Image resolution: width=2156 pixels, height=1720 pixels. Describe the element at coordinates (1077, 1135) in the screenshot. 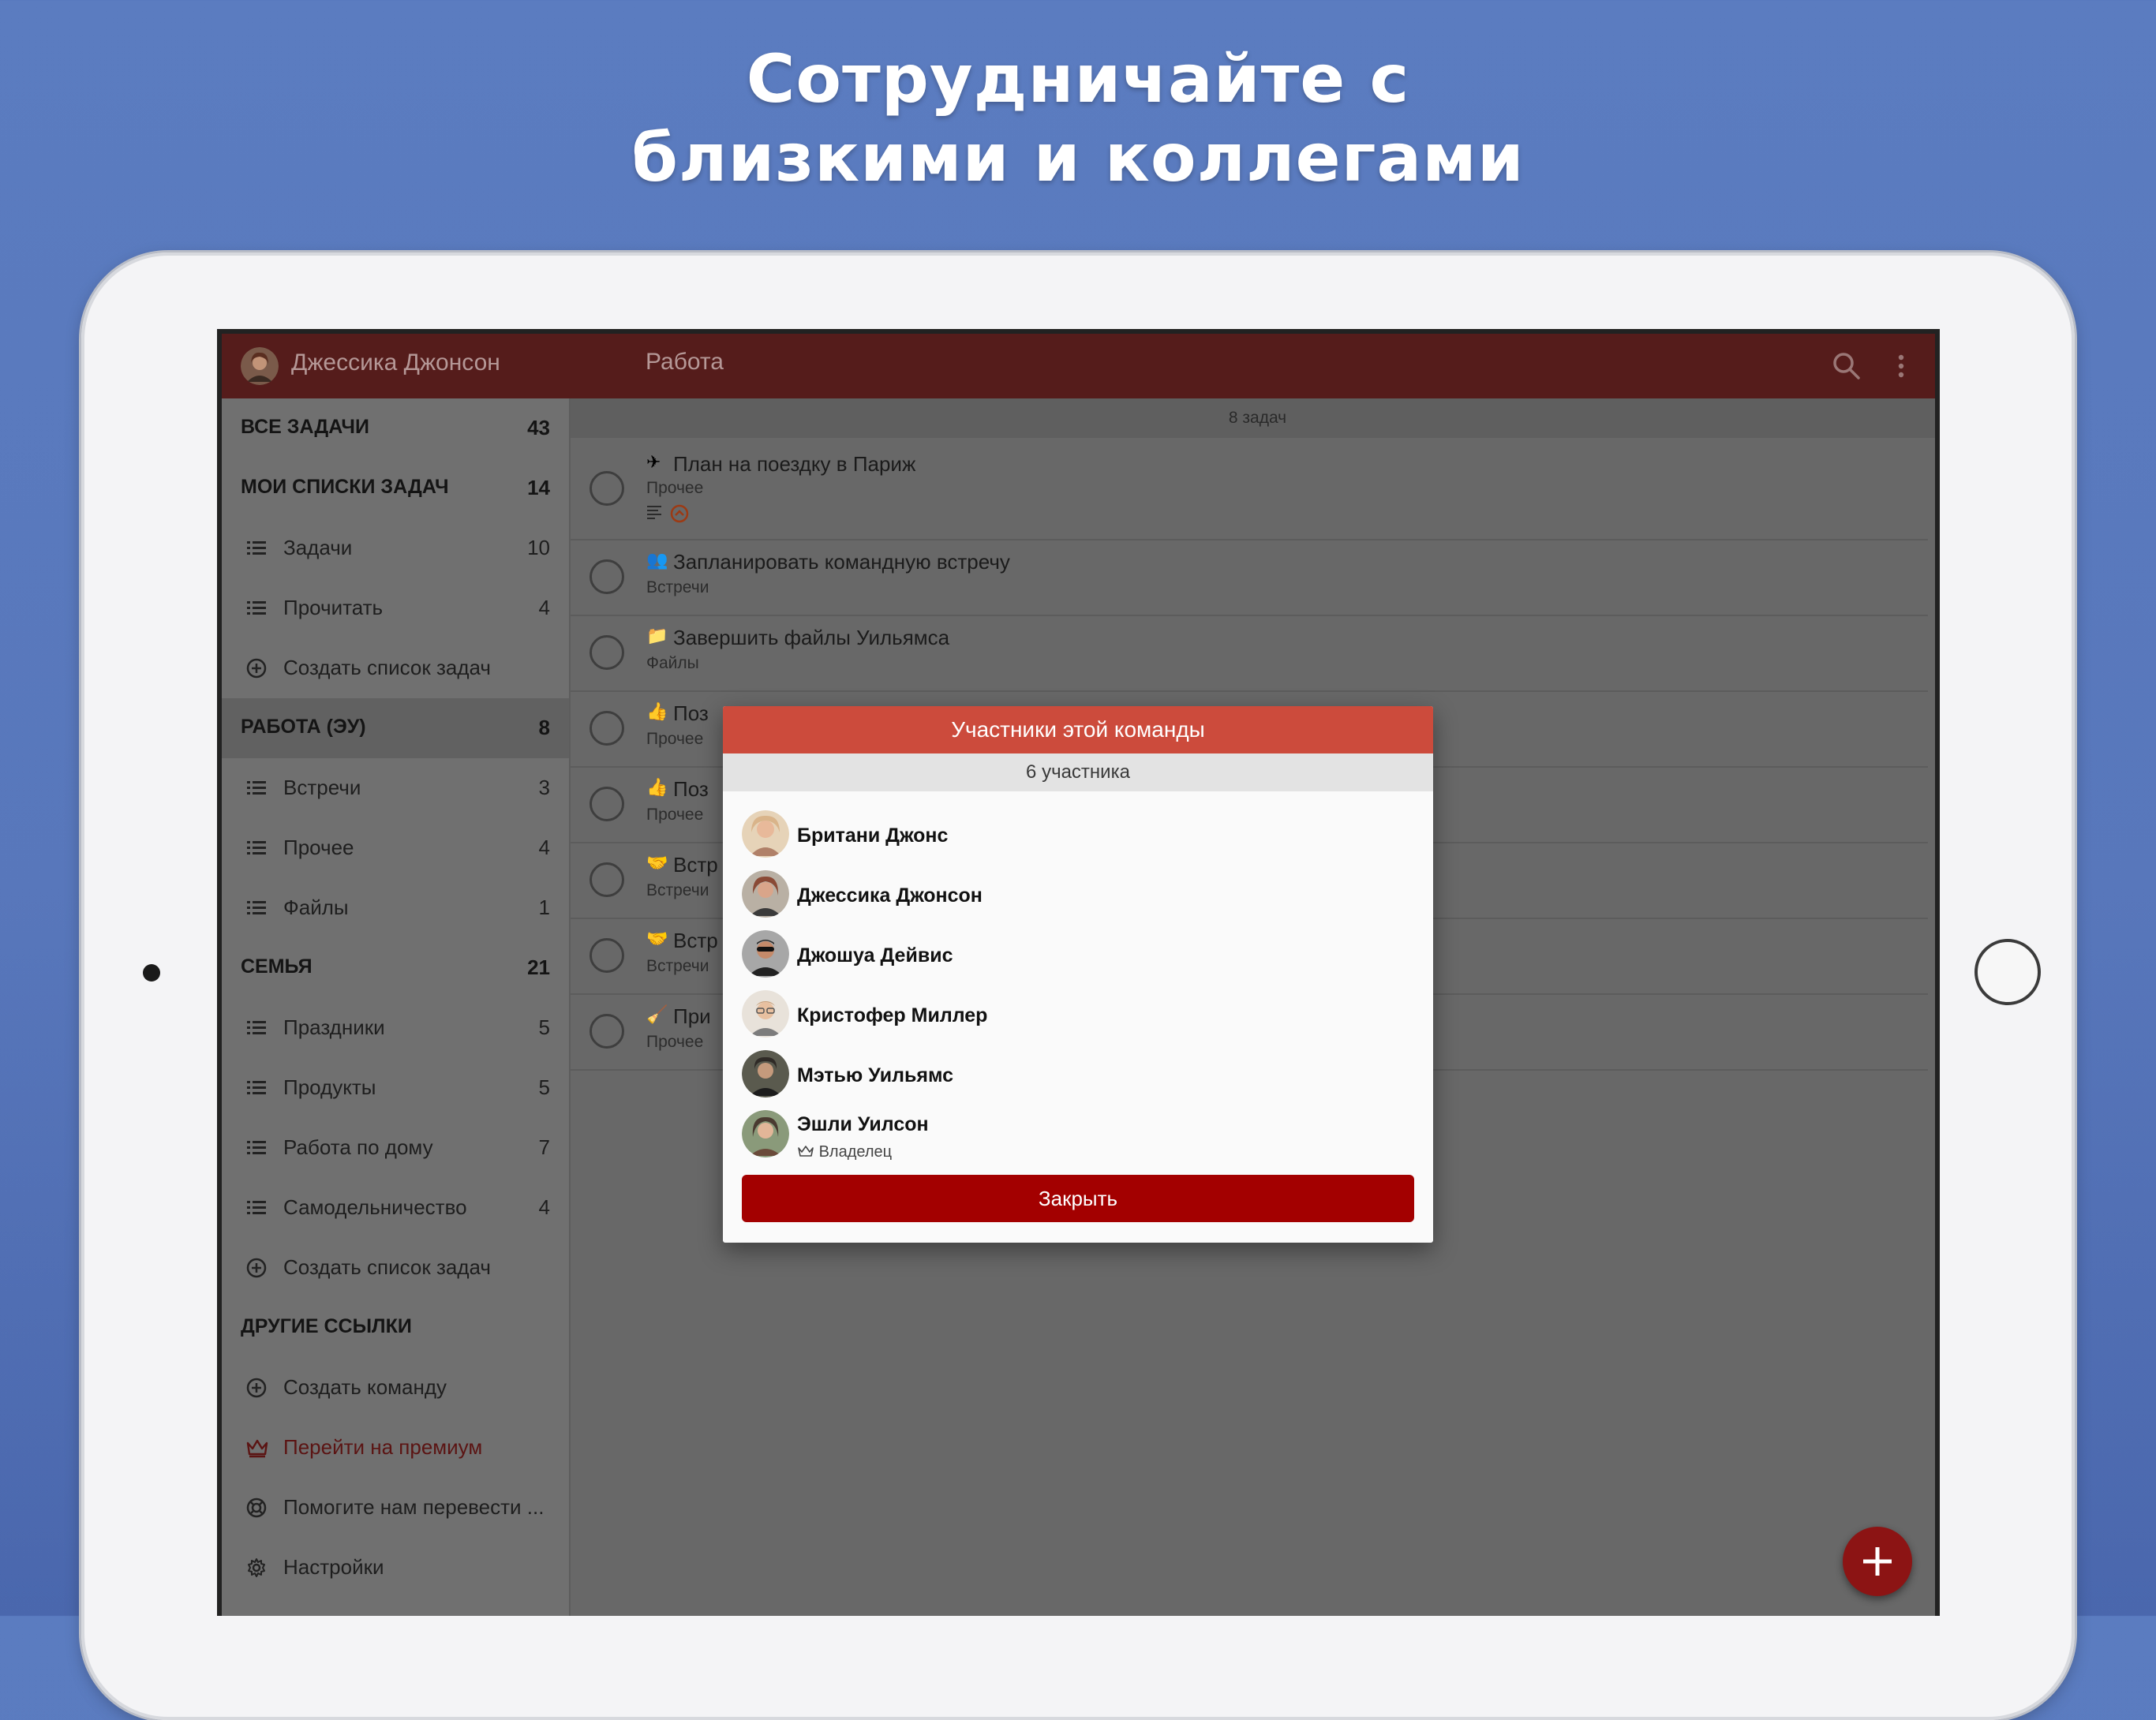

I see `member-row-owner: Эшли Уилсон Владелец` at that location.